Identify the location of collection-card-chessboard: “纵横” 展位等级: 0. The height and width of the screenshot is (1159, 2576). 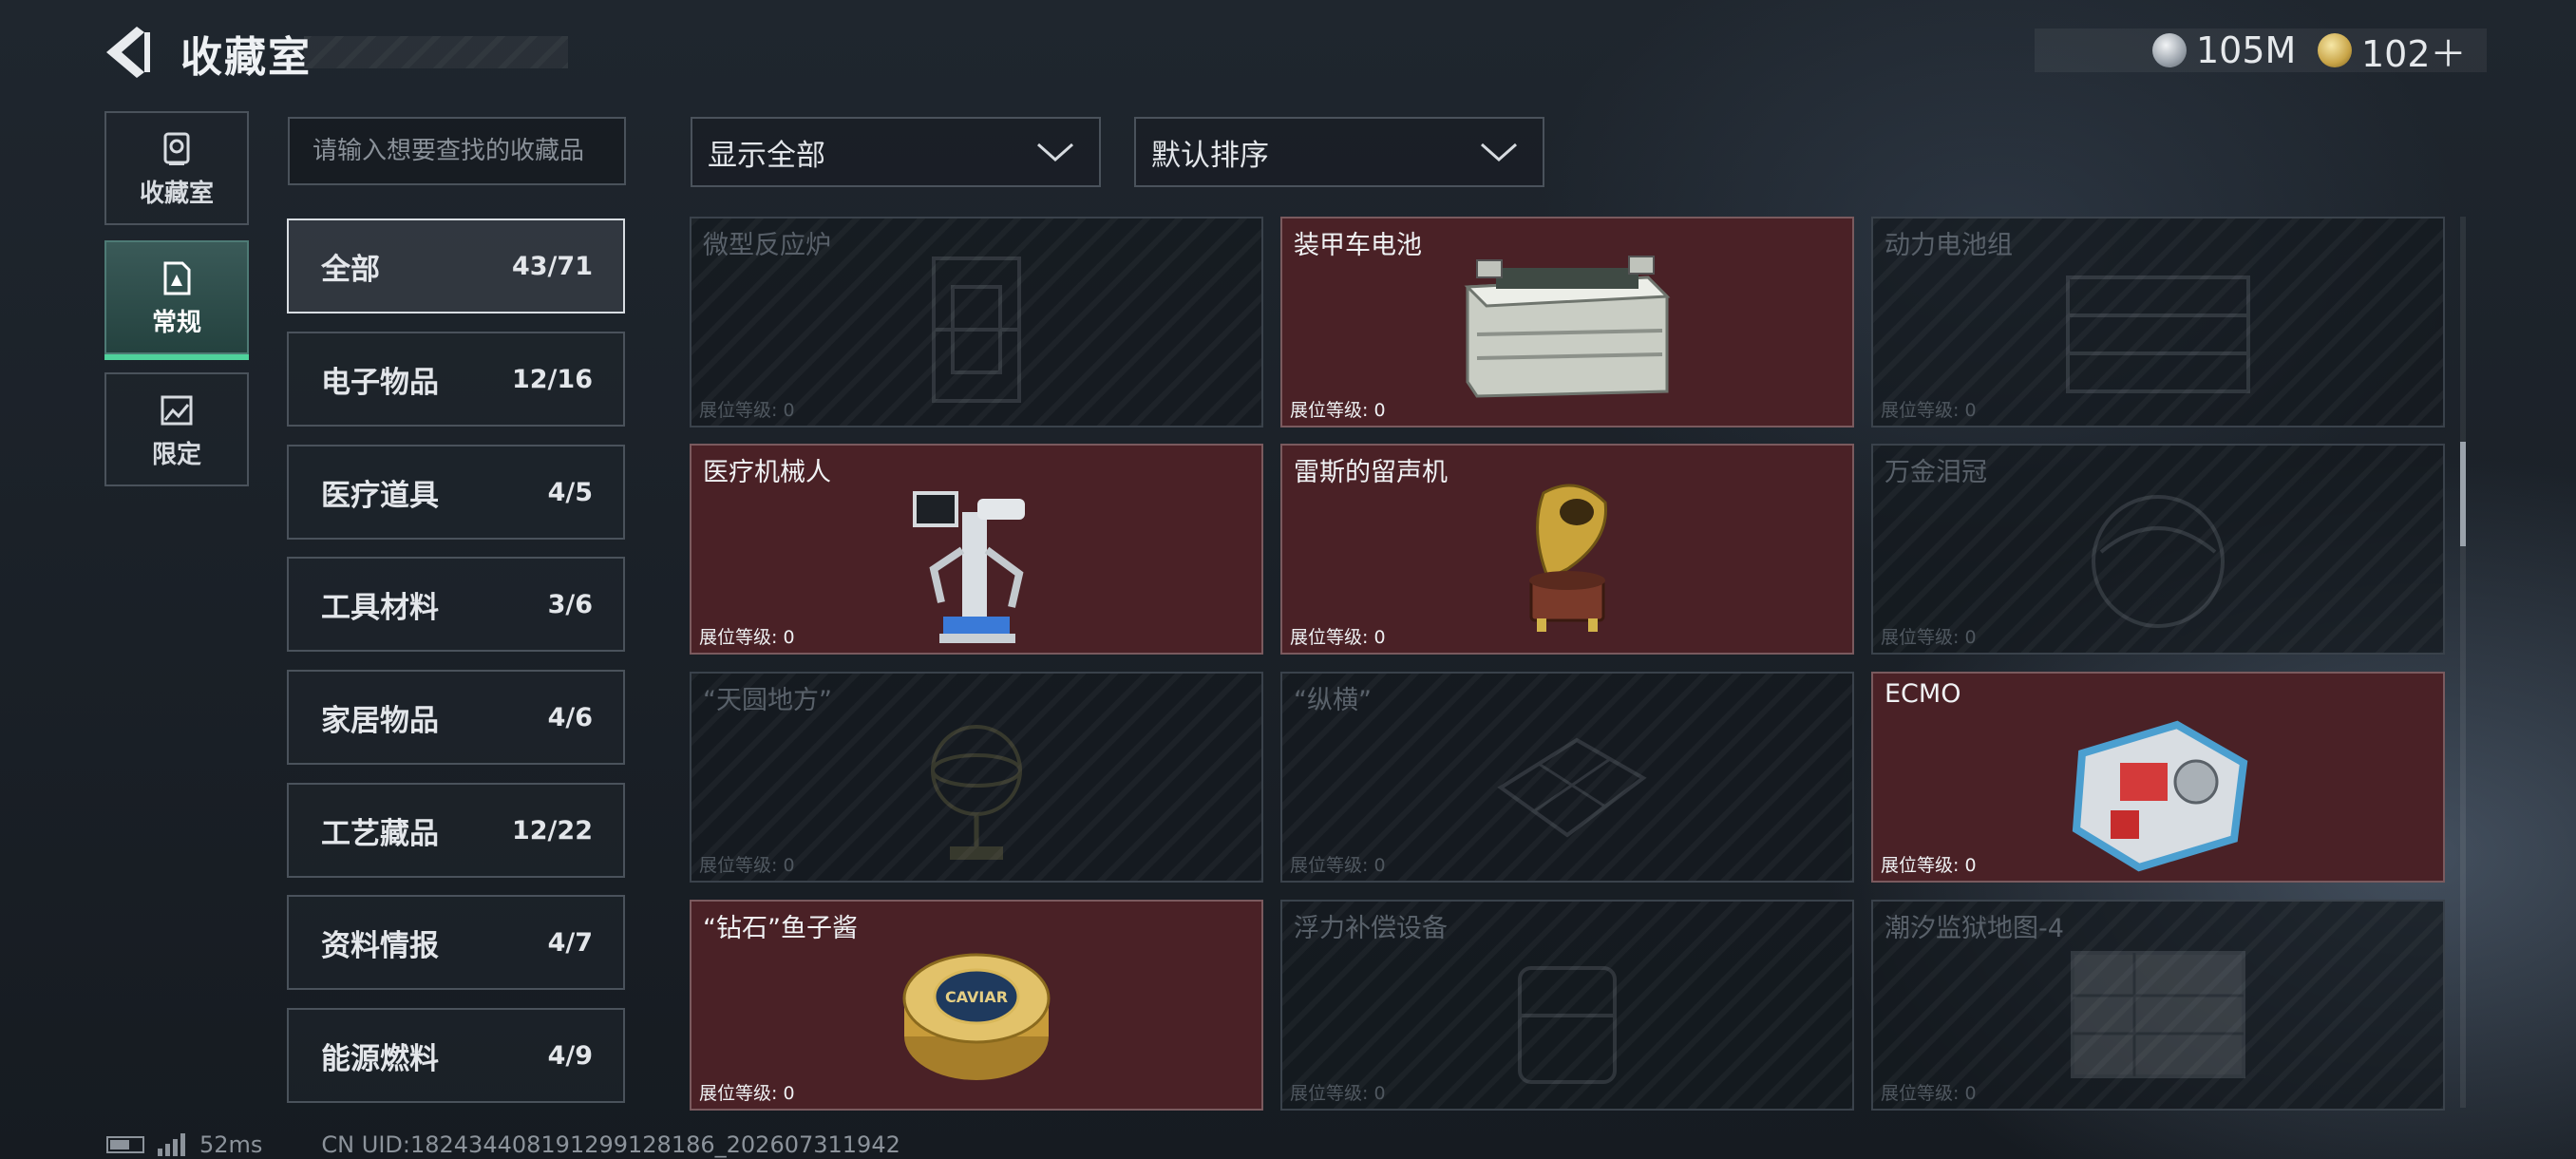
(1567, 777).